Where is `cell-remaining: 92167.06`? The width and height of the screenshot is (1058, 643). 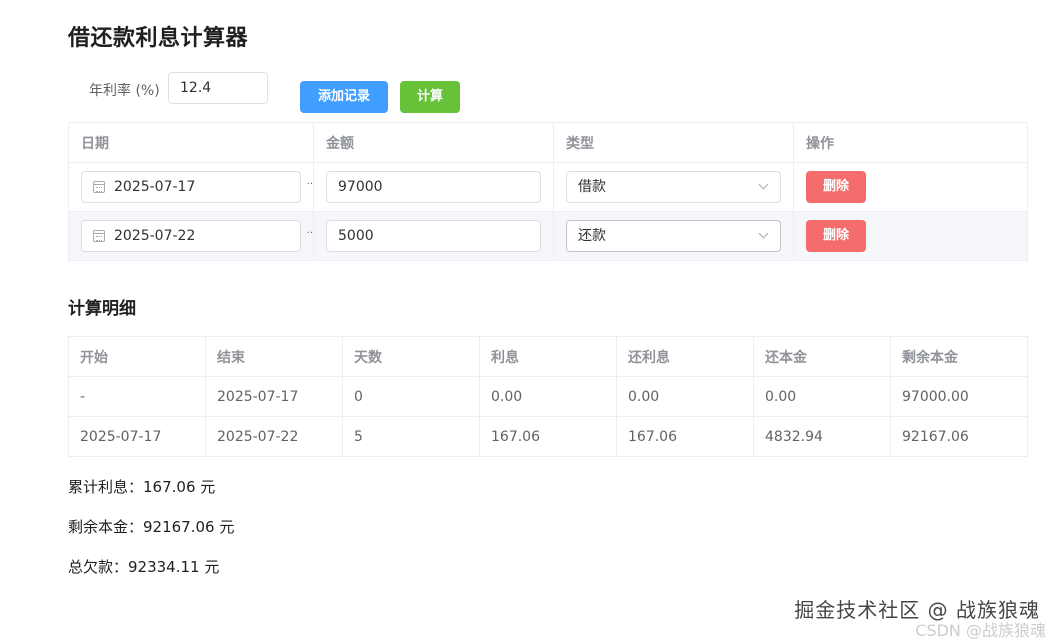
cell-remaining: 92167.06 is located at coordinates (959, 436).